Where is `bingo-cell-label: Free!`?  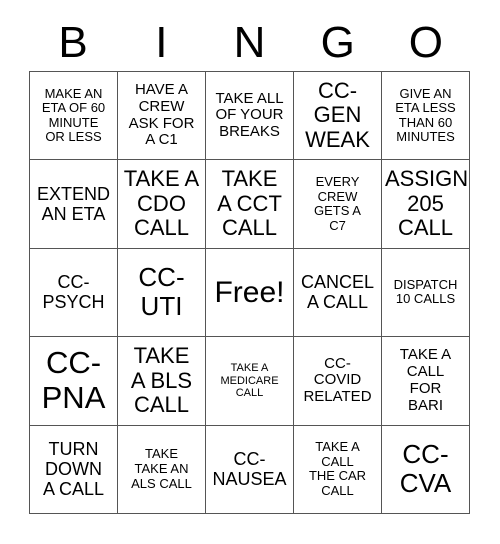 bingo-cell-label: Free! is located at coordinates (249, 292).